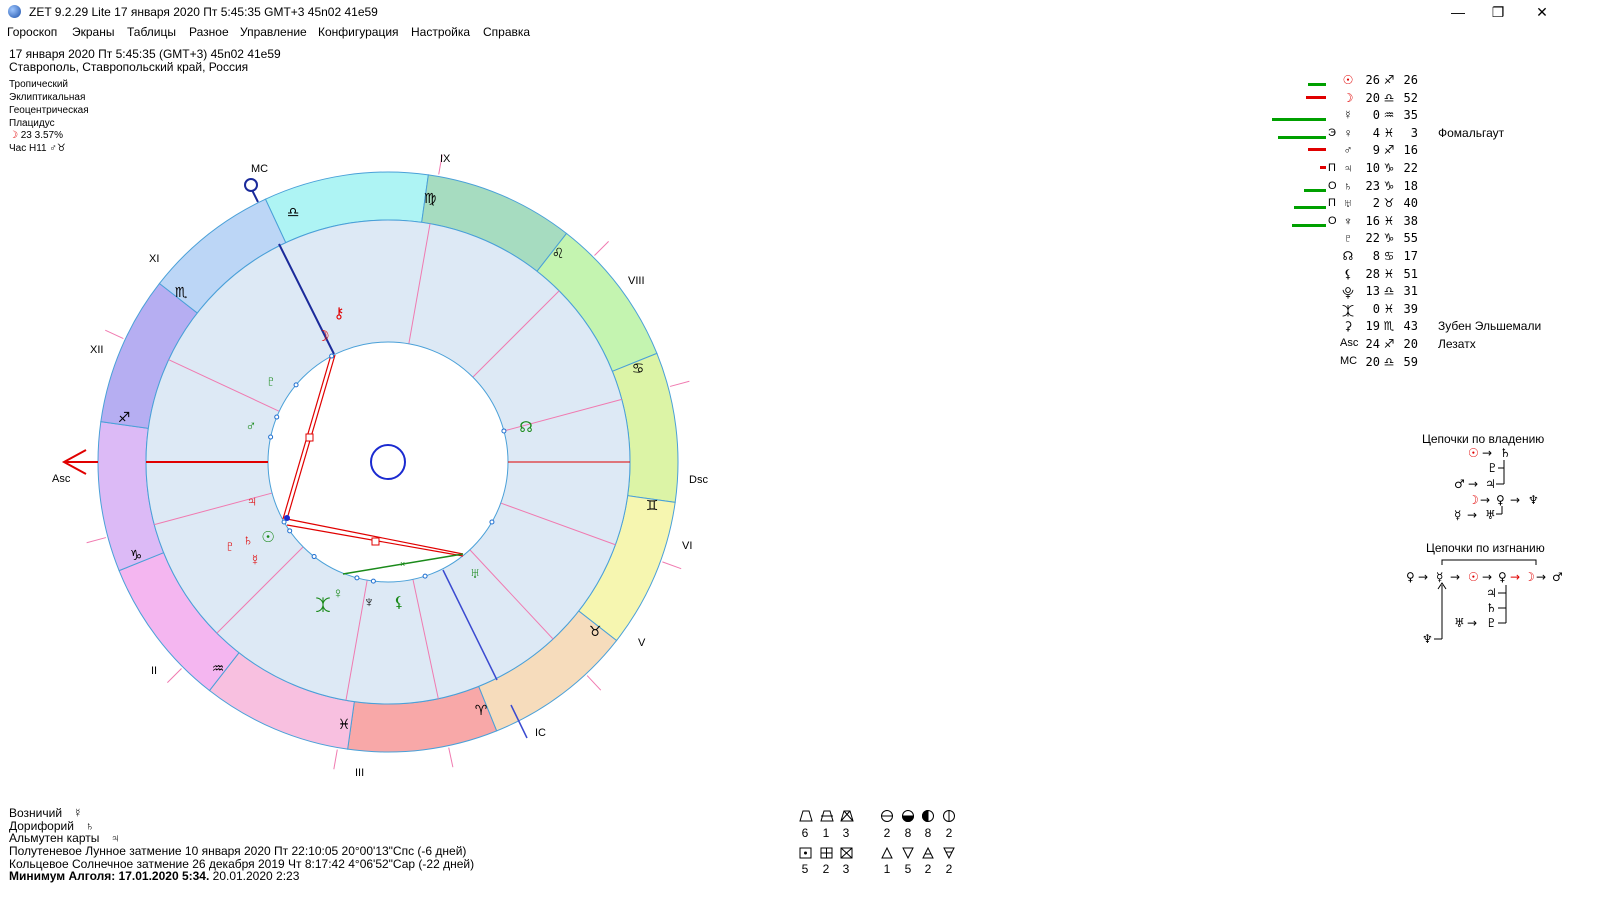  Describe the element at coordinates (1372, 185) in the screenshot. I see `planet-degree: 23` at that location.